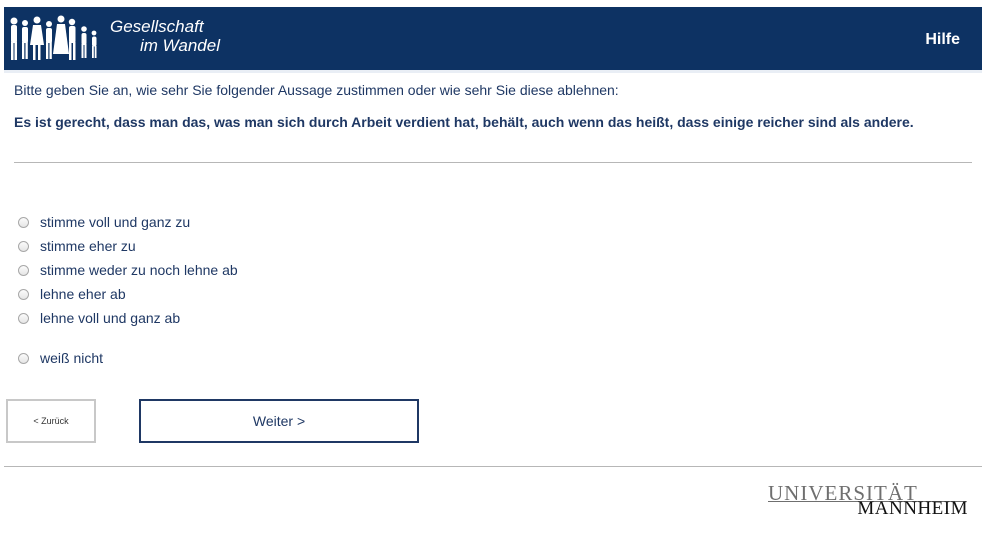 This screenshot has height=550, width=996. I want to click on option-label: lehne voll und ganz ab, so click(110, 318).